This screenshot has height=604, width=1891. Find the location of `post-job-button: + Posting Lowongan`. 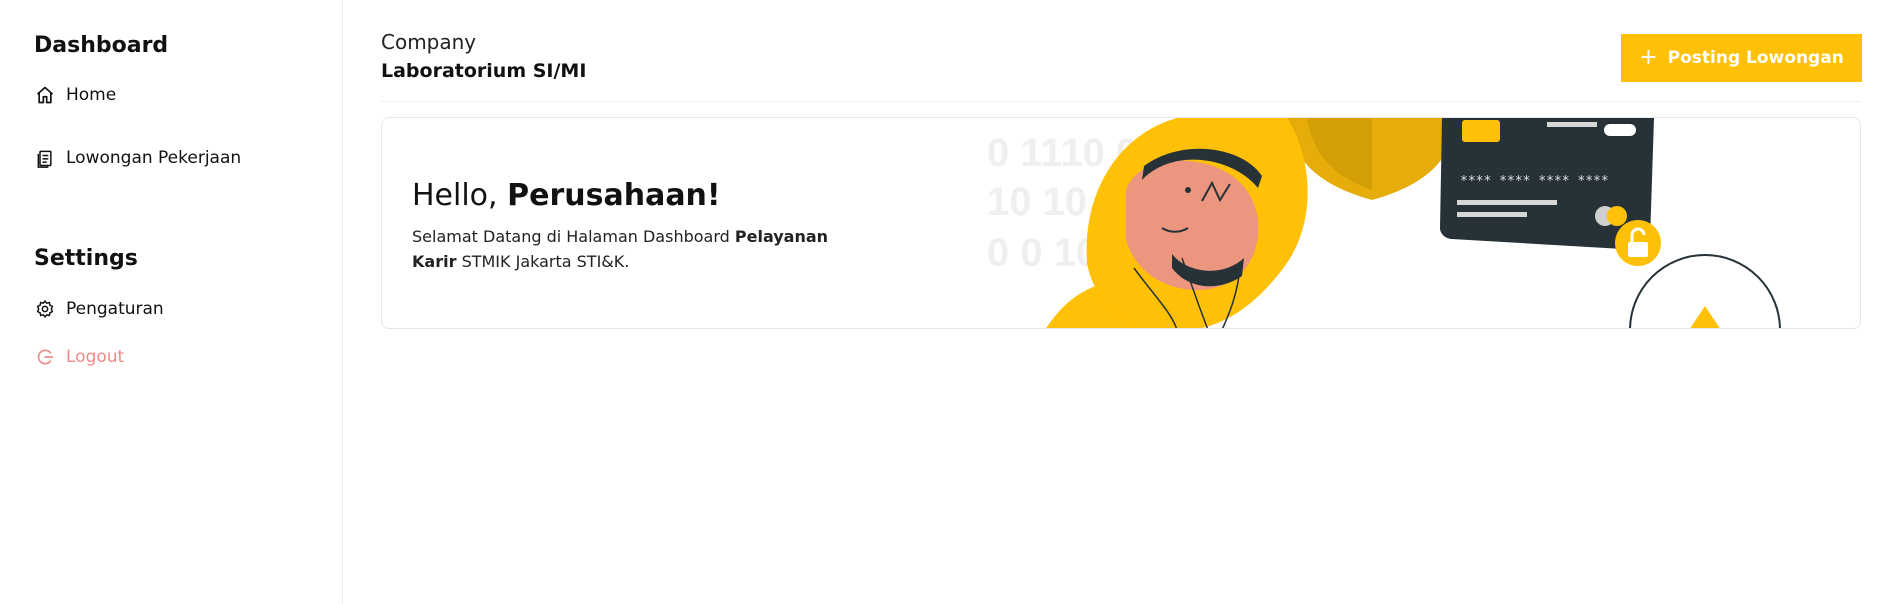

post-job-button: + Posting Lowongan is located at coordinates (1741, 58).